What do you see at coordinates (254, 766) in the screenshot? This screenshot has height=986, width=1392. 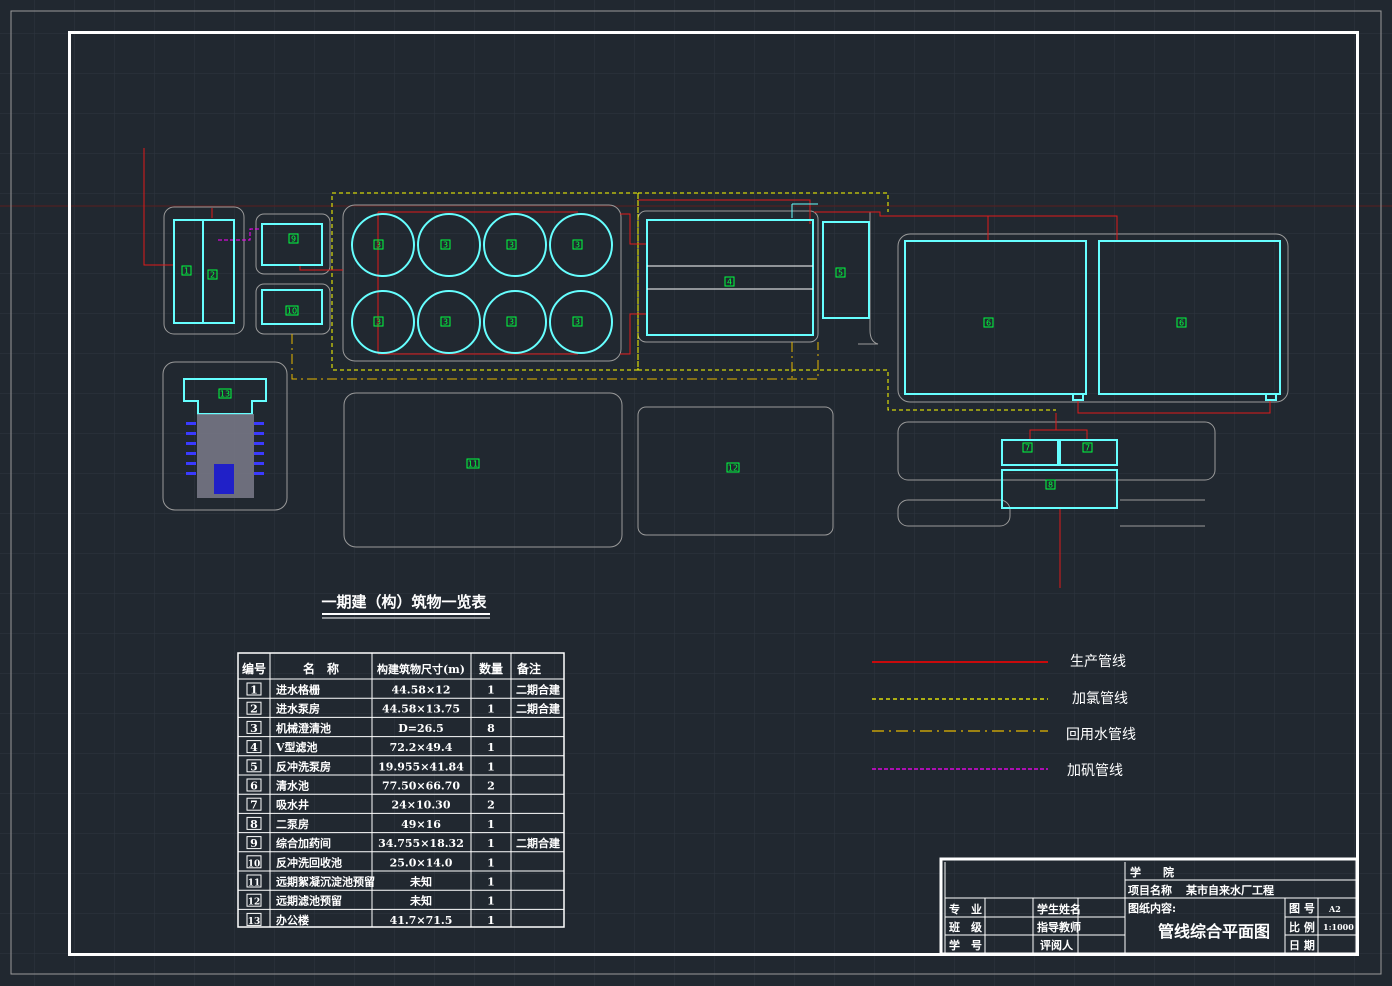 I see `table-cell-no: 5` at bounding box center [254, 766].